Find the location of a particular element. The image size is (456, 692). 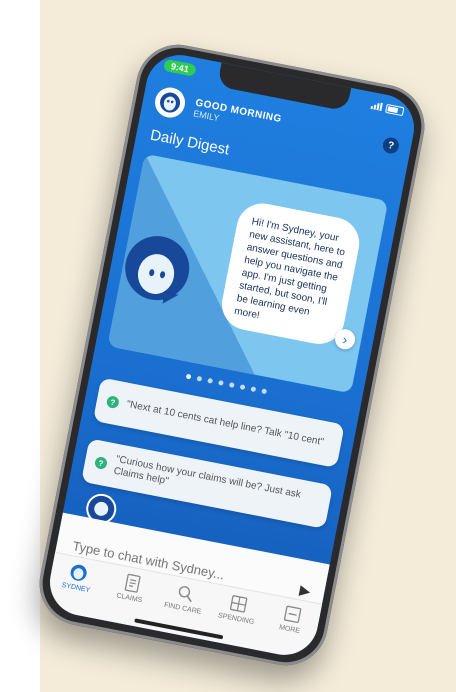

battery-icon is located at coordinates (395, 109).